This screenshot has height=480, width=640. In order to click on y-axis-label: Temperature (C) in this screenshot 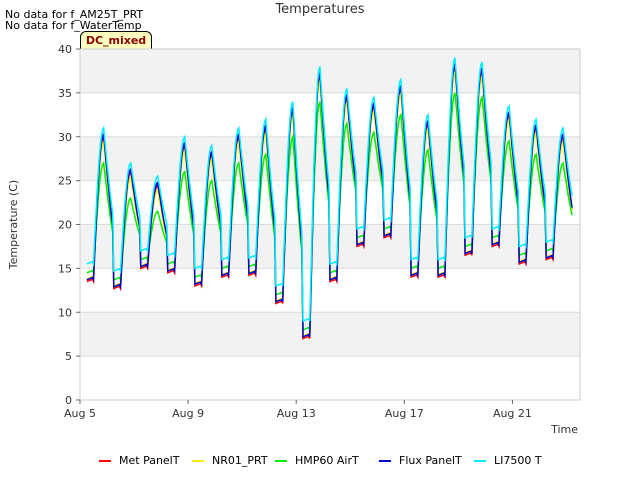, I will do `click(13, 225)`.